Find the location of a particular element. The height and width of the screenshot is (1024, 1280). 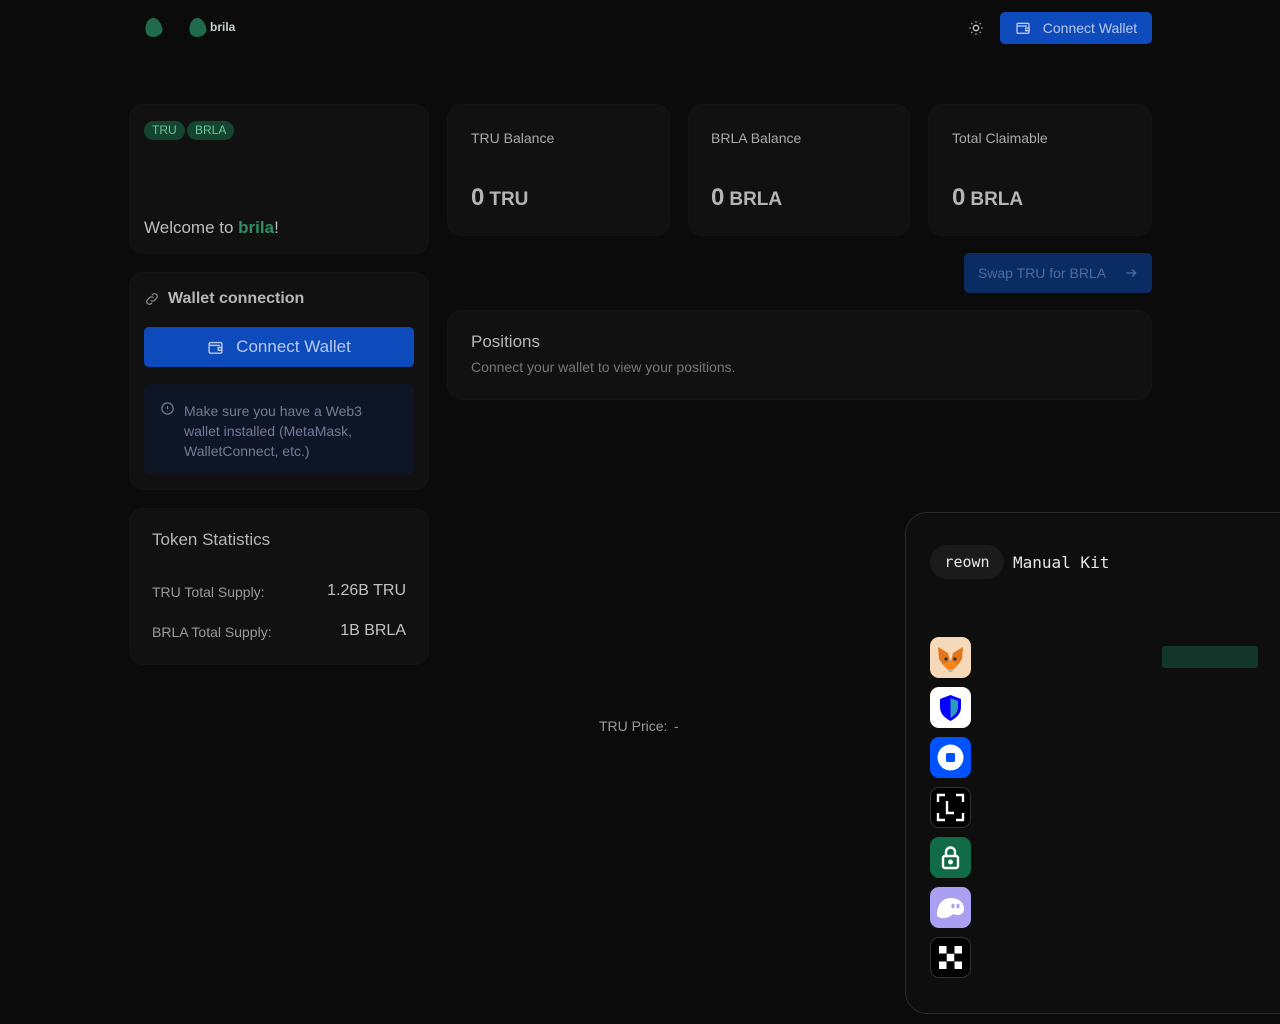

tru-balance-label: TRU Balance is located at coordinates (513, 138).